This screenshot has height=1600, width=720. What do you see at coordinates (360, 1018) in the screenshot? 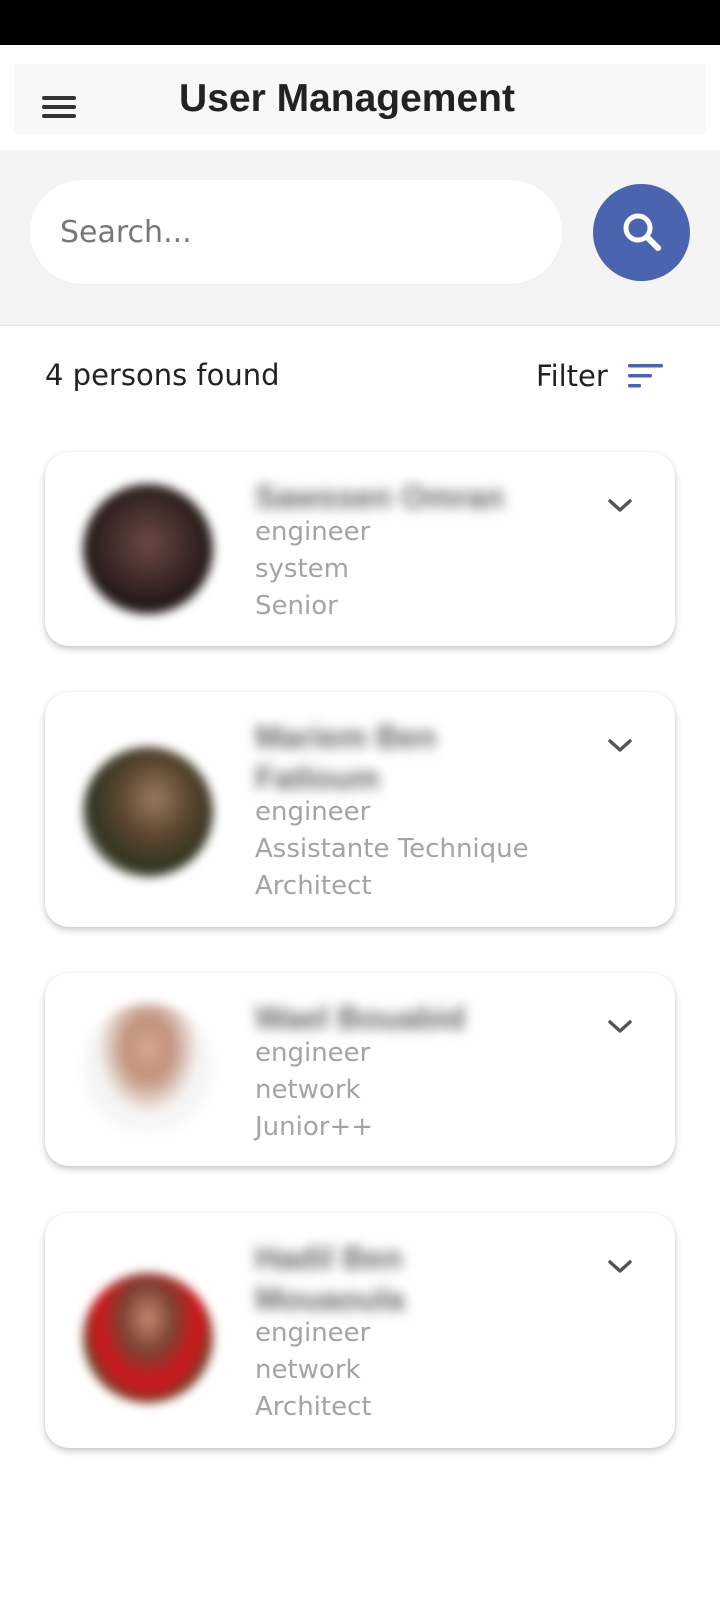
I see `person-name: Wael Bouabid` at bounding box center [360, 1018].